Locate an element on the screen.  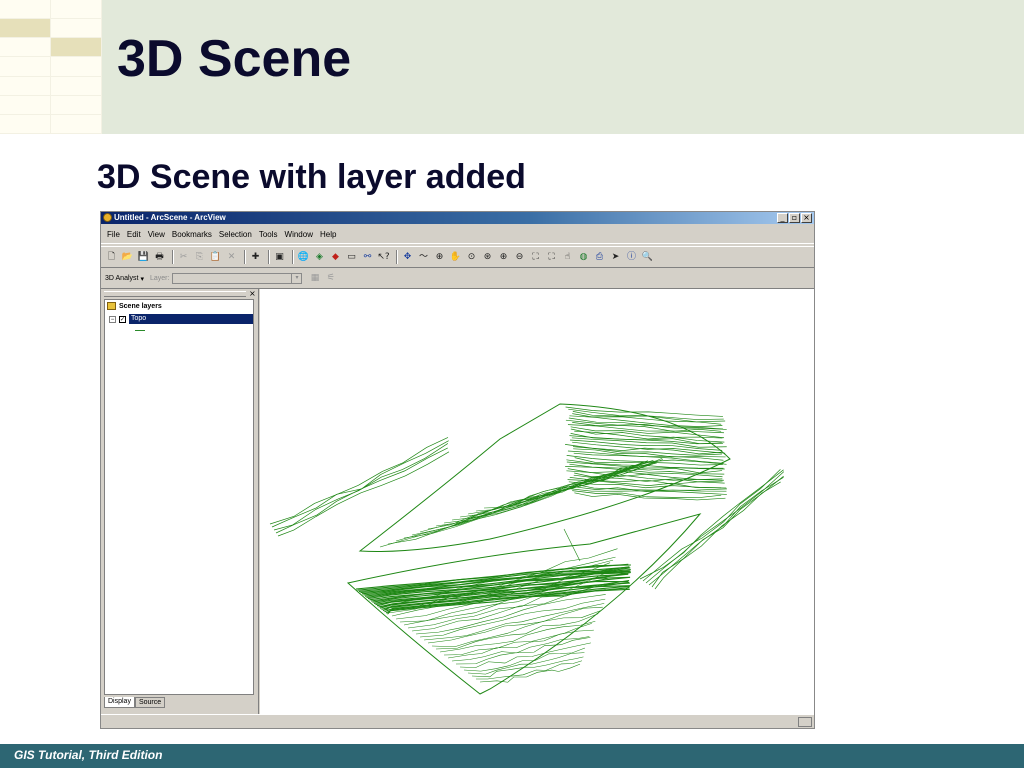
panel-close-icon: × is located at coordinates (252, 293).